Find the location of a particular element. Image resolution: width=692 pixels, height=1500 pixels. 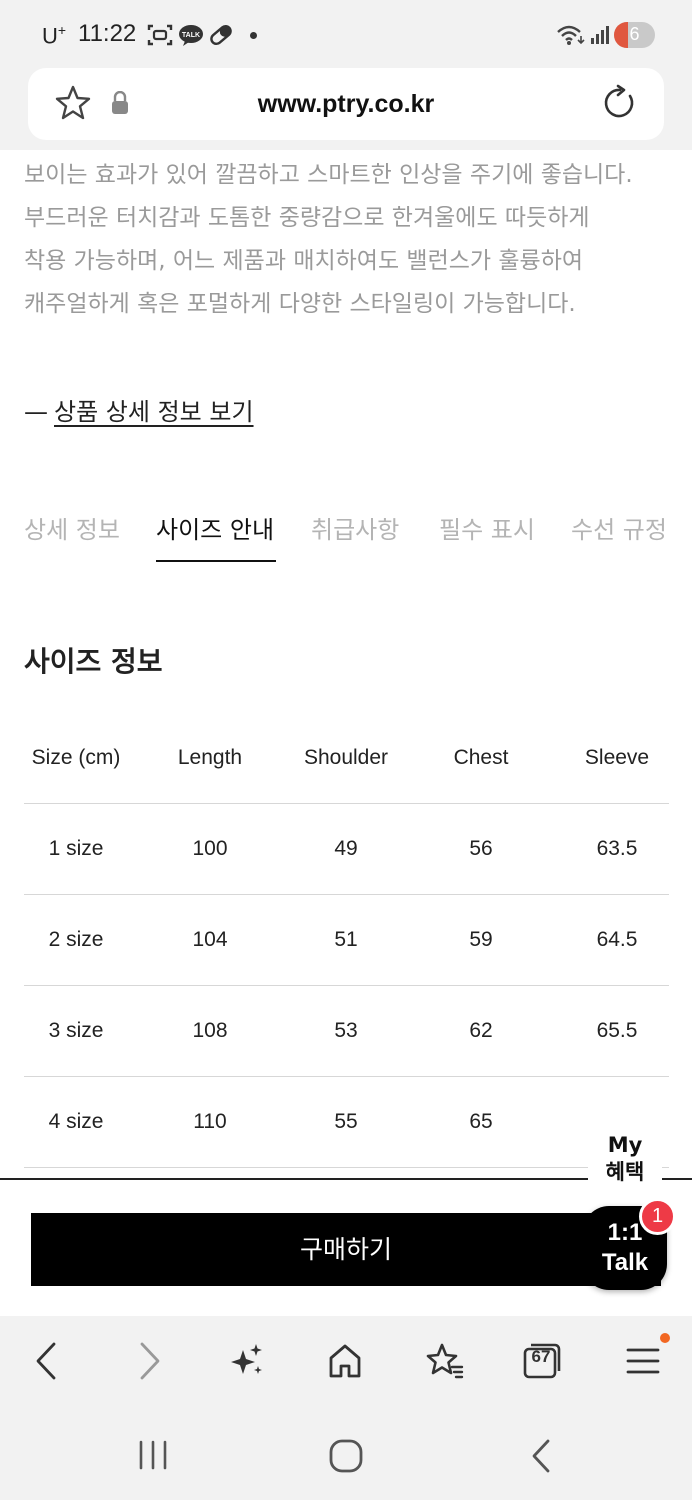

link-dash: — is located at coordinates (36, 412).